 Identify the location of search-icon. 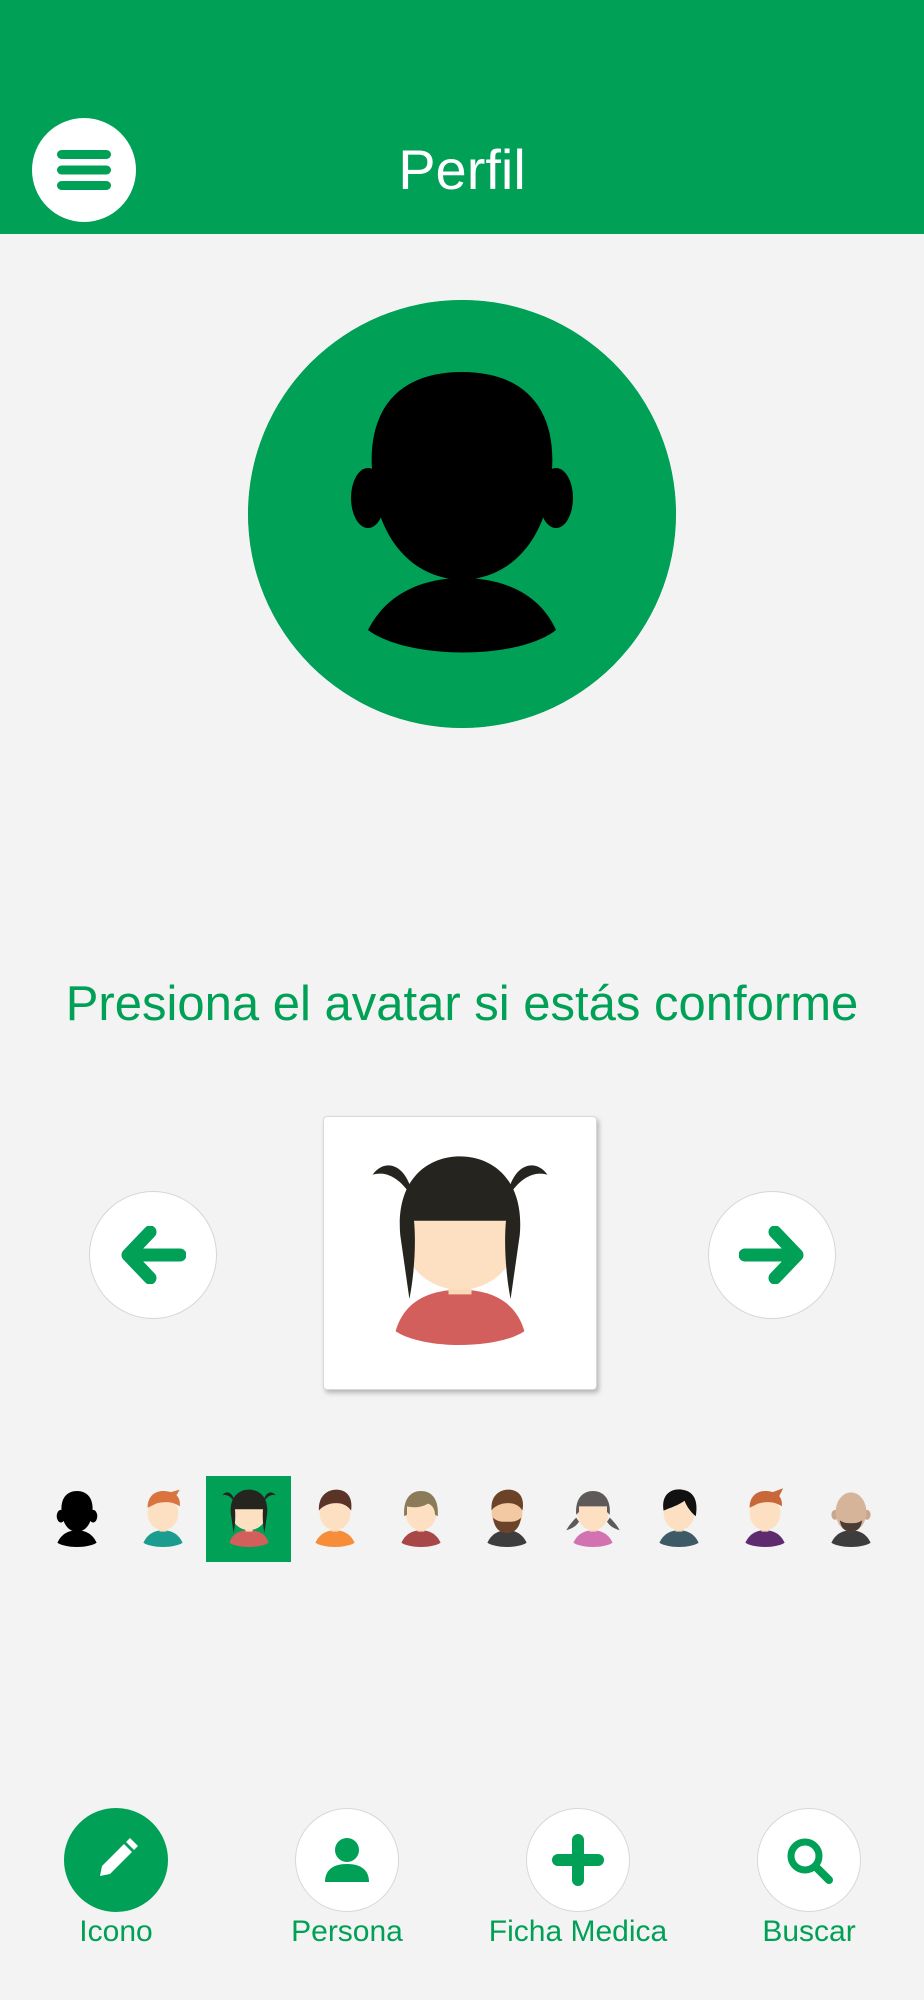
(810, 1861).